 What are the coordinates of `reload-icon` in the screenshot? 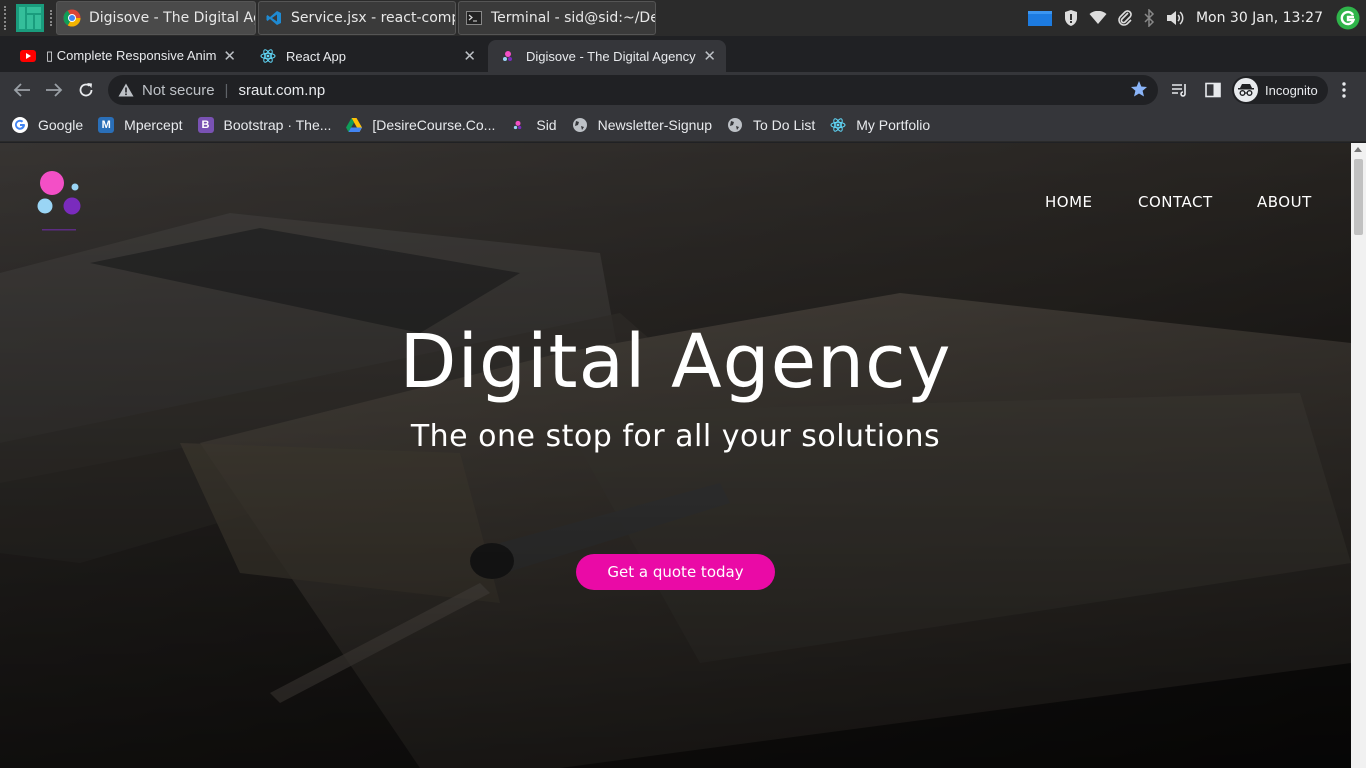 It's located at (86, 90).